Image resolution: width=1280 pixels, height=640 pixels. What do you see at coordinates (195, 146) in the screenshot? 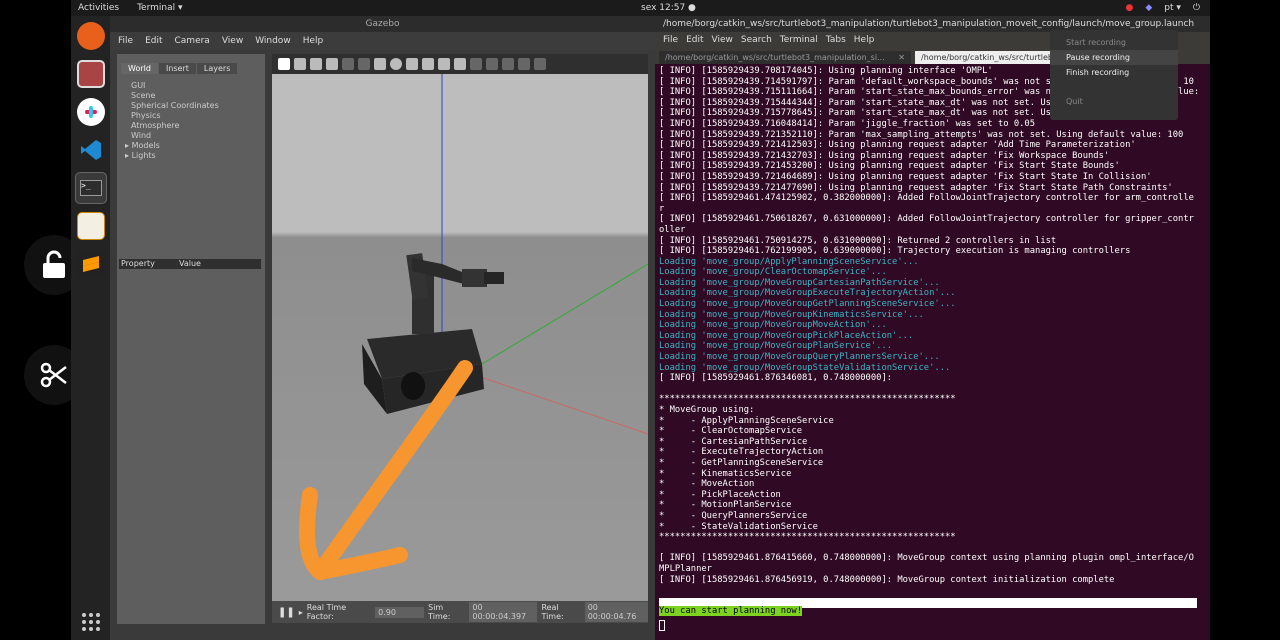
I see `tree-item-models: ▸ Models` at bounding box center [195, 146].